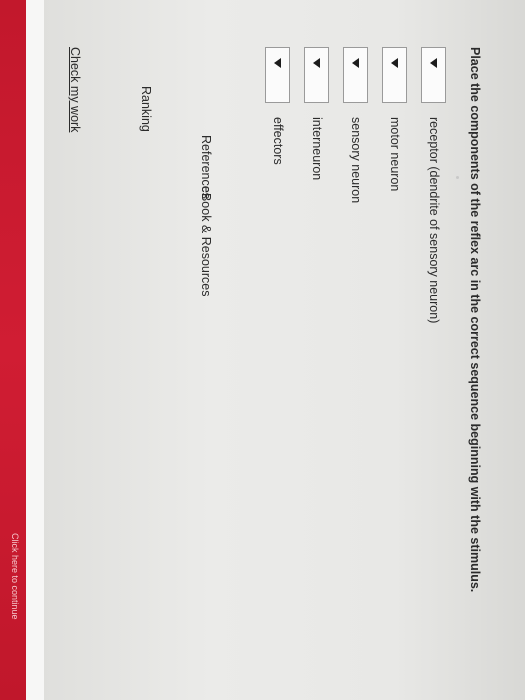 The height and width of the screenshot is (700, 525). Describe the element at coordinates (146, 109) in the screenshot. I see `ranking-label: Ranking` at that location.